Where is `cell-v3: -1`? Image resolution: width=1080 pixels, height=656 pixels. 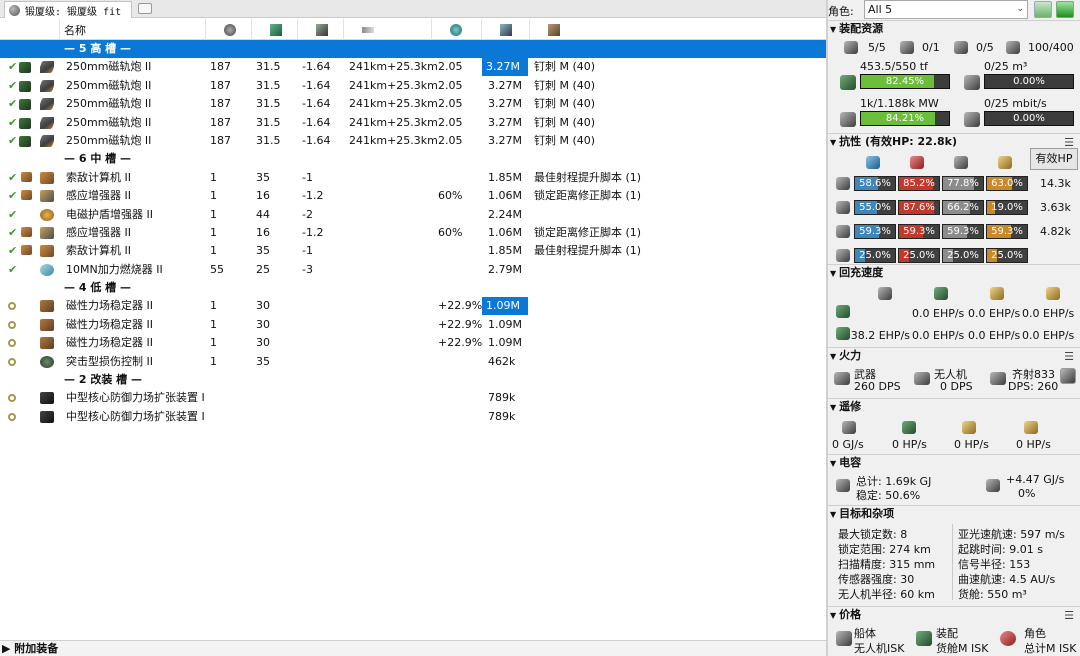 cell-v3: -1 is located at coordinates (307, 251).